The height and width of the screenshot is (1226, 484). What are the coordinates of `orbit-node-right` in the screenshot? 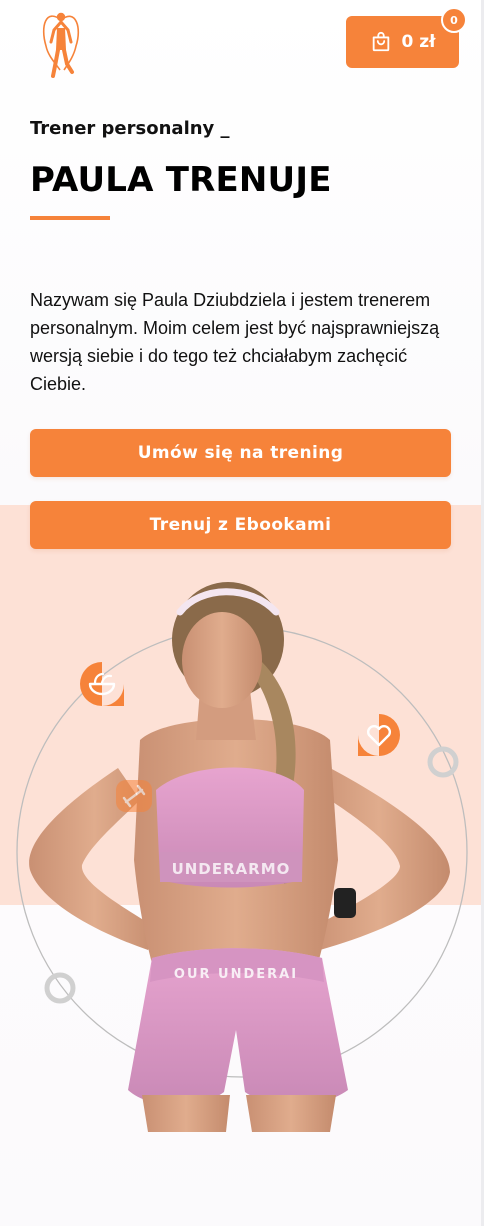 It's located at (443, 762).